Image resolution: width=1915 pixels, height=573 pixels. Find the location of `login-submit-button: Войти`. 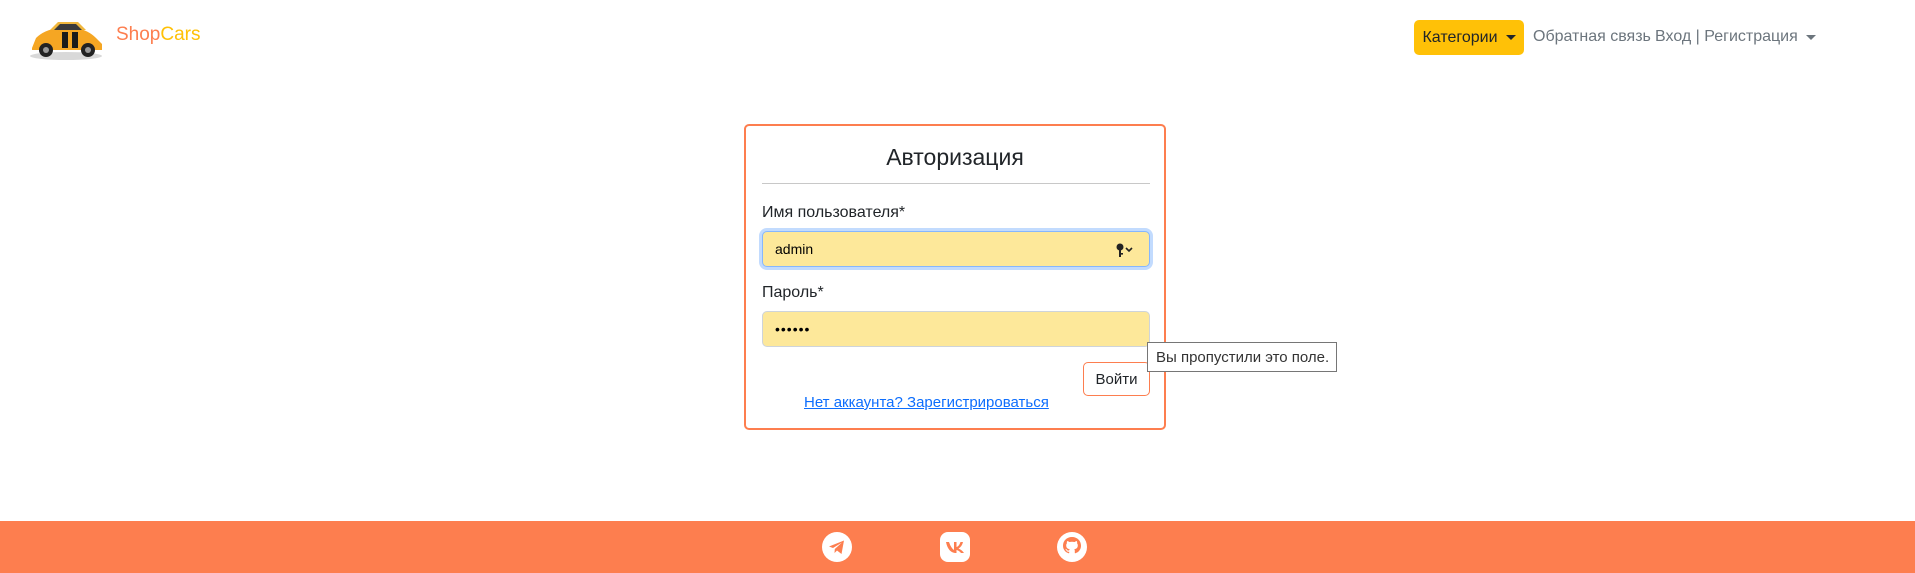

login-submit-button: Войти is located at coordinates (1116, 379).